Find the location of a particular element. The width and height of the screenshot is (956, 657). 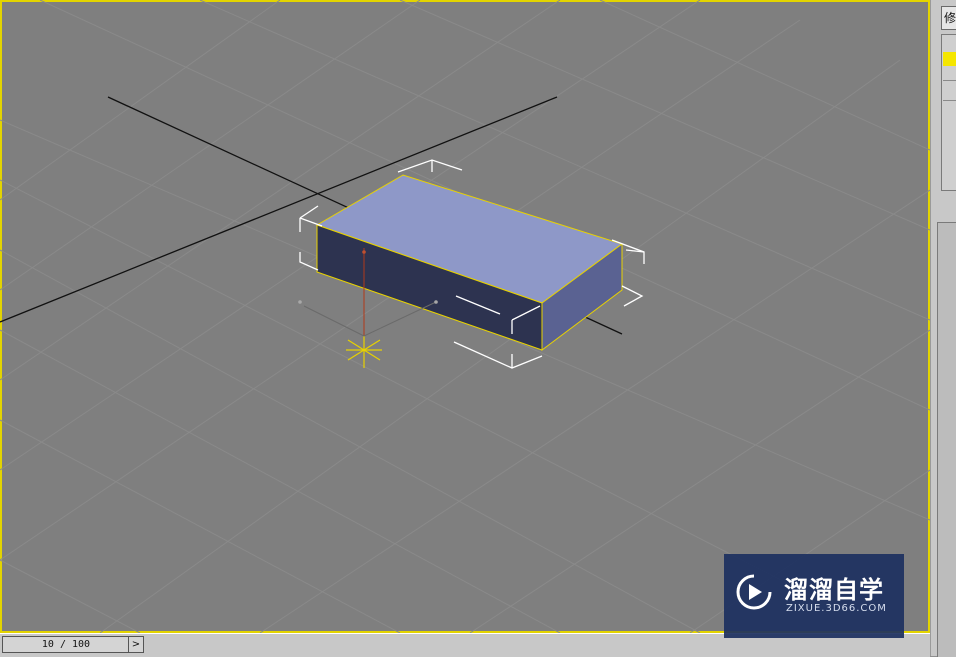

watermark: 溜溜自学 ZIXUE.3D66.COM is located at coordinates (814, 596).